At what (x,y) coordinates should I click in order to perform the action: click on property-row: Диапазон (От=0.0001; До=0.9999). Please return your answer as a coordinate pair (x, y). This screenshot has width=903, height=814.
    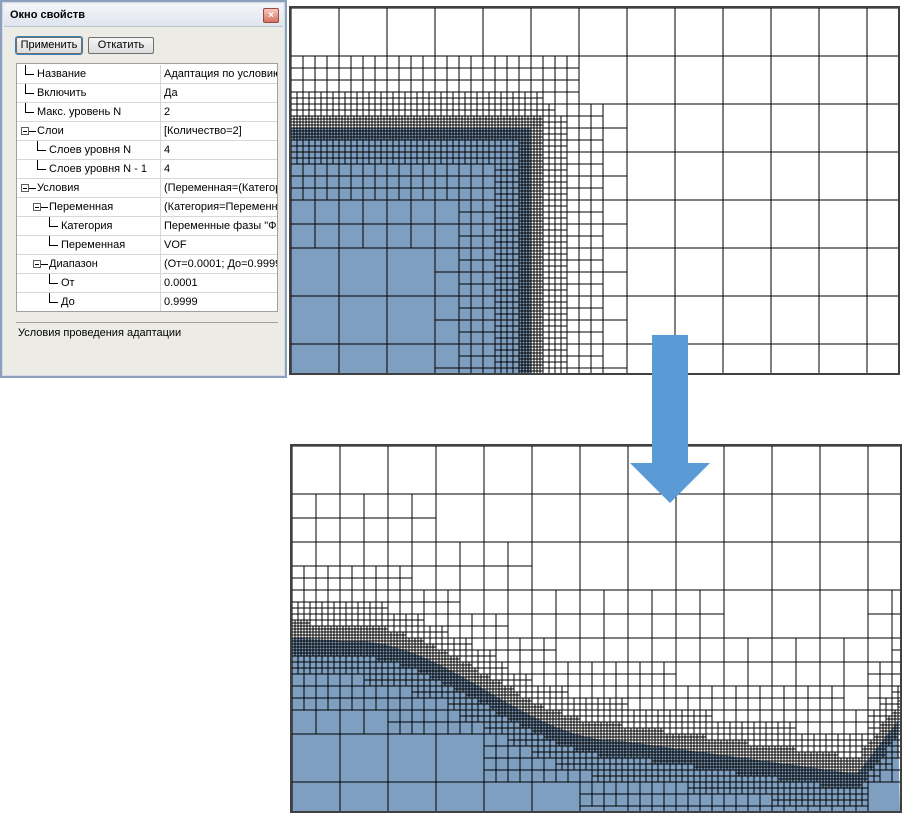
    Looking at the image, I should click on (147, 264).